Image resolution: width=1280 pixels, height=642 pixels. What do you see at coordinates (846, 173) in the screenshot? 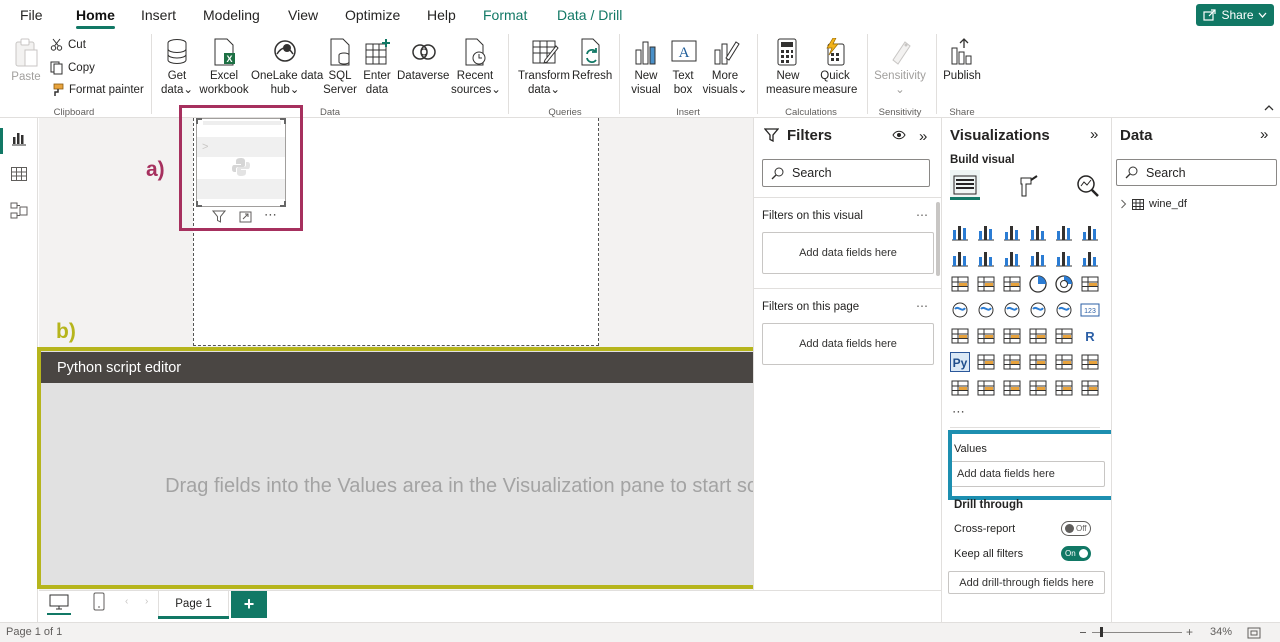
I see `filters-search-input: Search` at bounding box center [846, 173].